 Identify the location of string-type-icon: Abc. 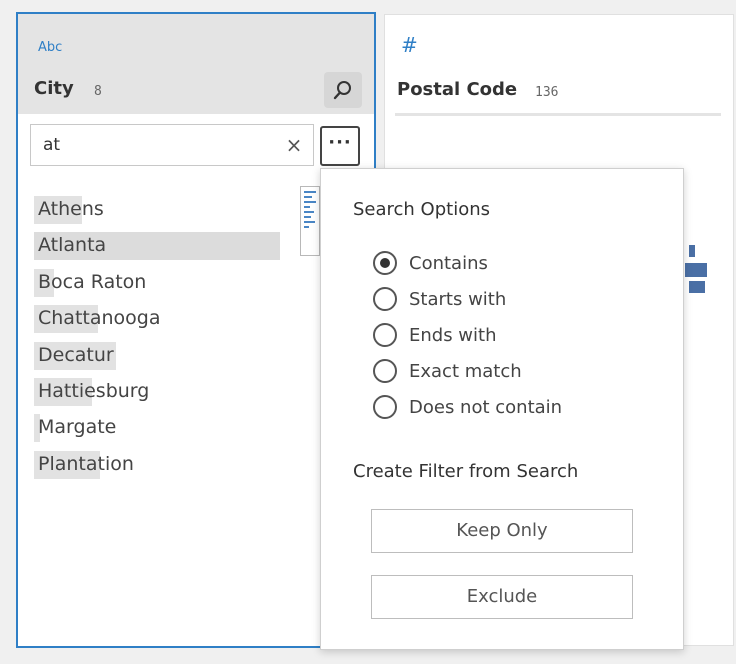
(50, 47).